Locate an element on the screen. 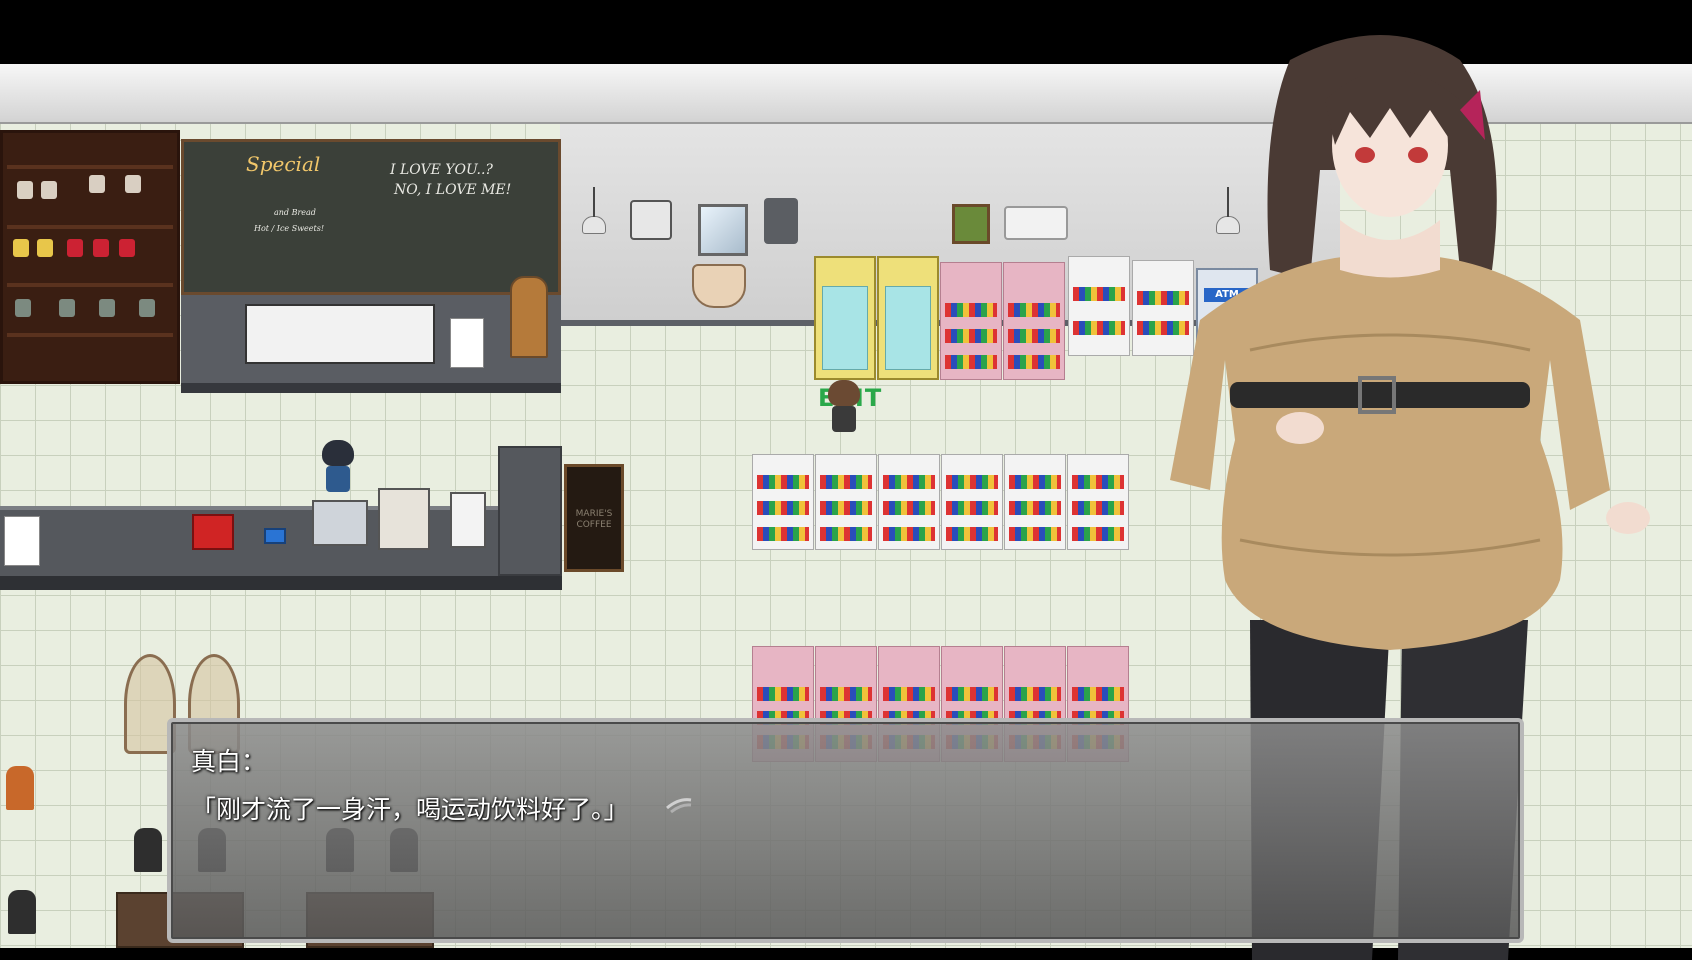  sink is located at coordinates (719, 286).